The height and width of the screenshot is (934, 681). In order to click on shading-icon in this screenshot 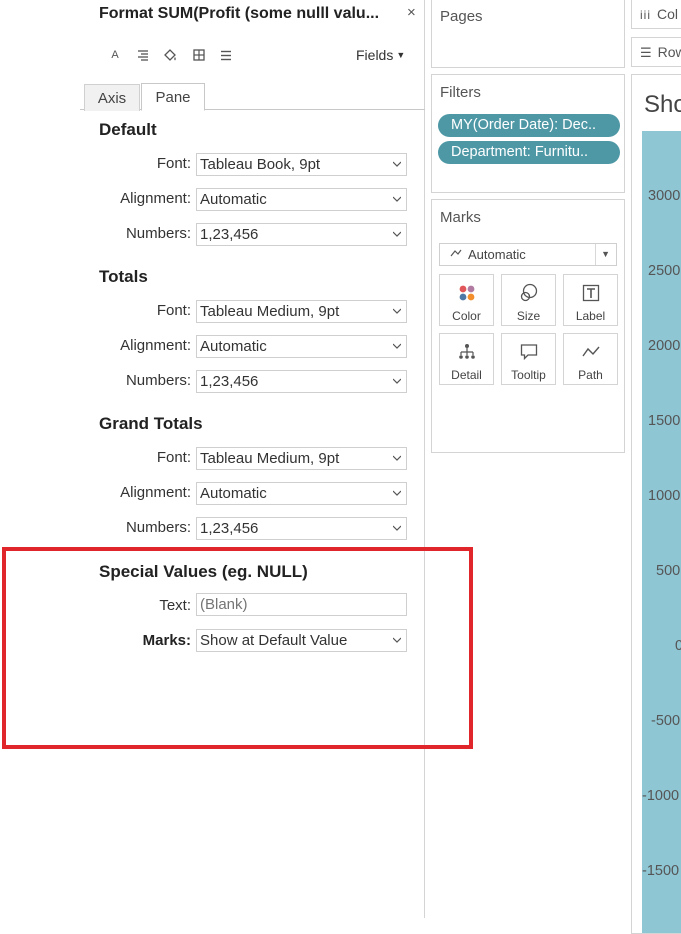, I will do `click(170, 55)`.